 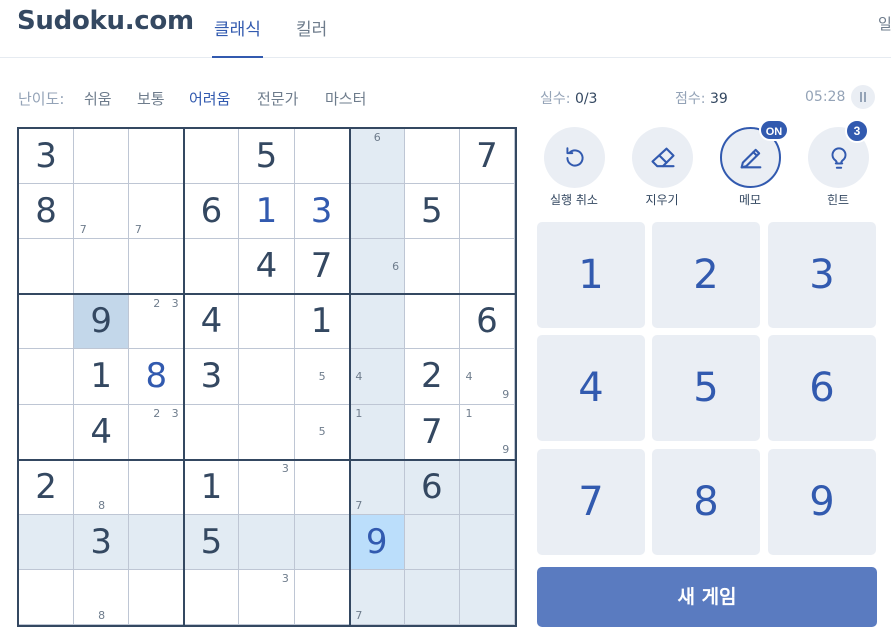 What do you see at coordinates (377, 377) in the screenshot?
I see `board-cell-r5c7: 4` at bounding box center [377, 377].